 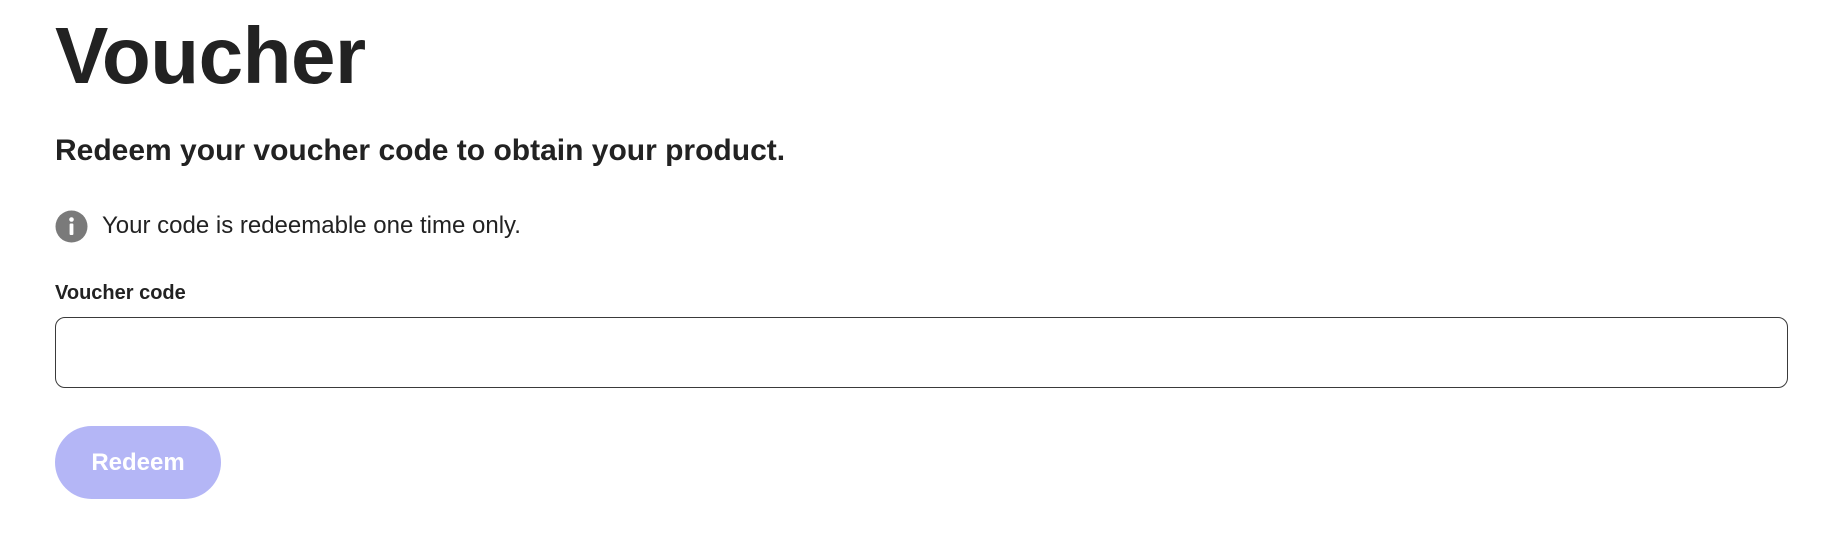 I want to click on redeem-notice: Your code is redeemable one time only., so click(x=288, y=226).